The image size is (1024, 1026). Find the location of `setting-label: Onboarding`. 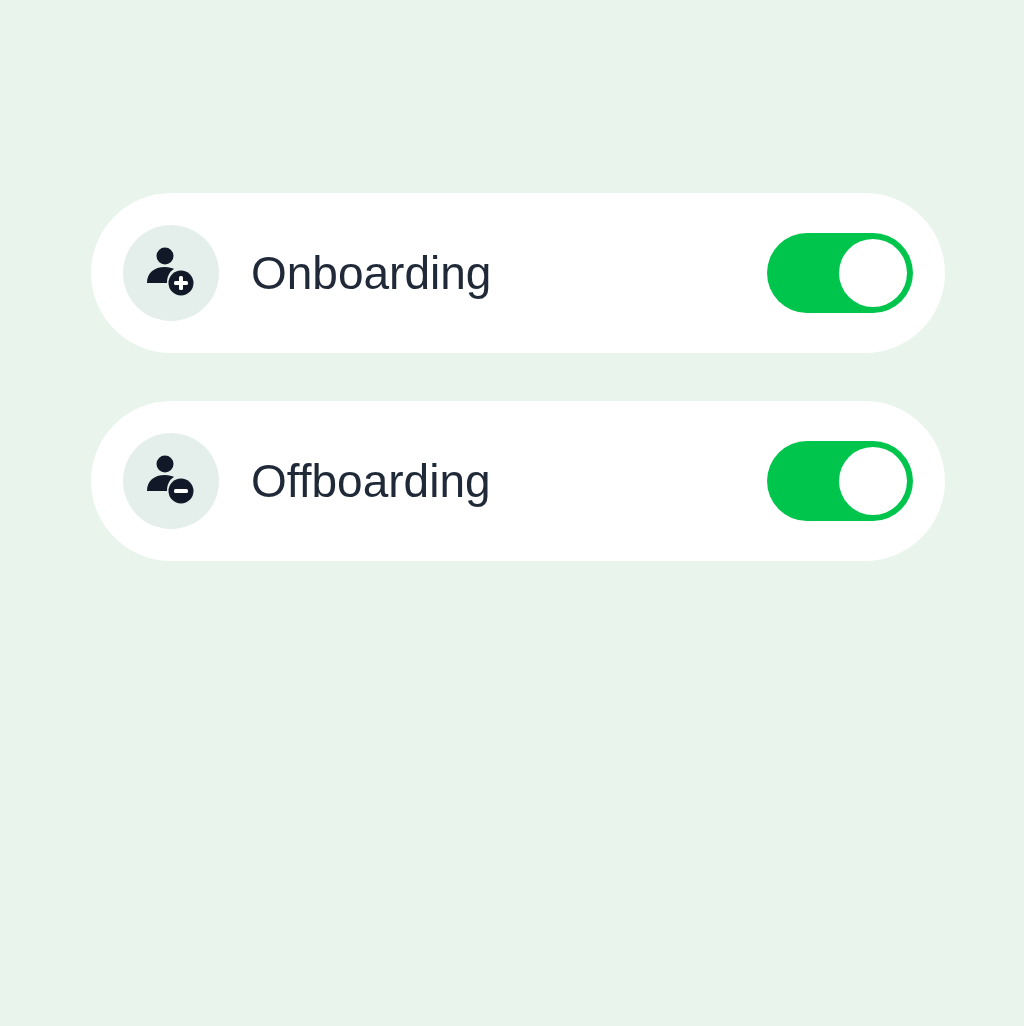

setting-label: Onboarding is located at coordinates (372, 273).